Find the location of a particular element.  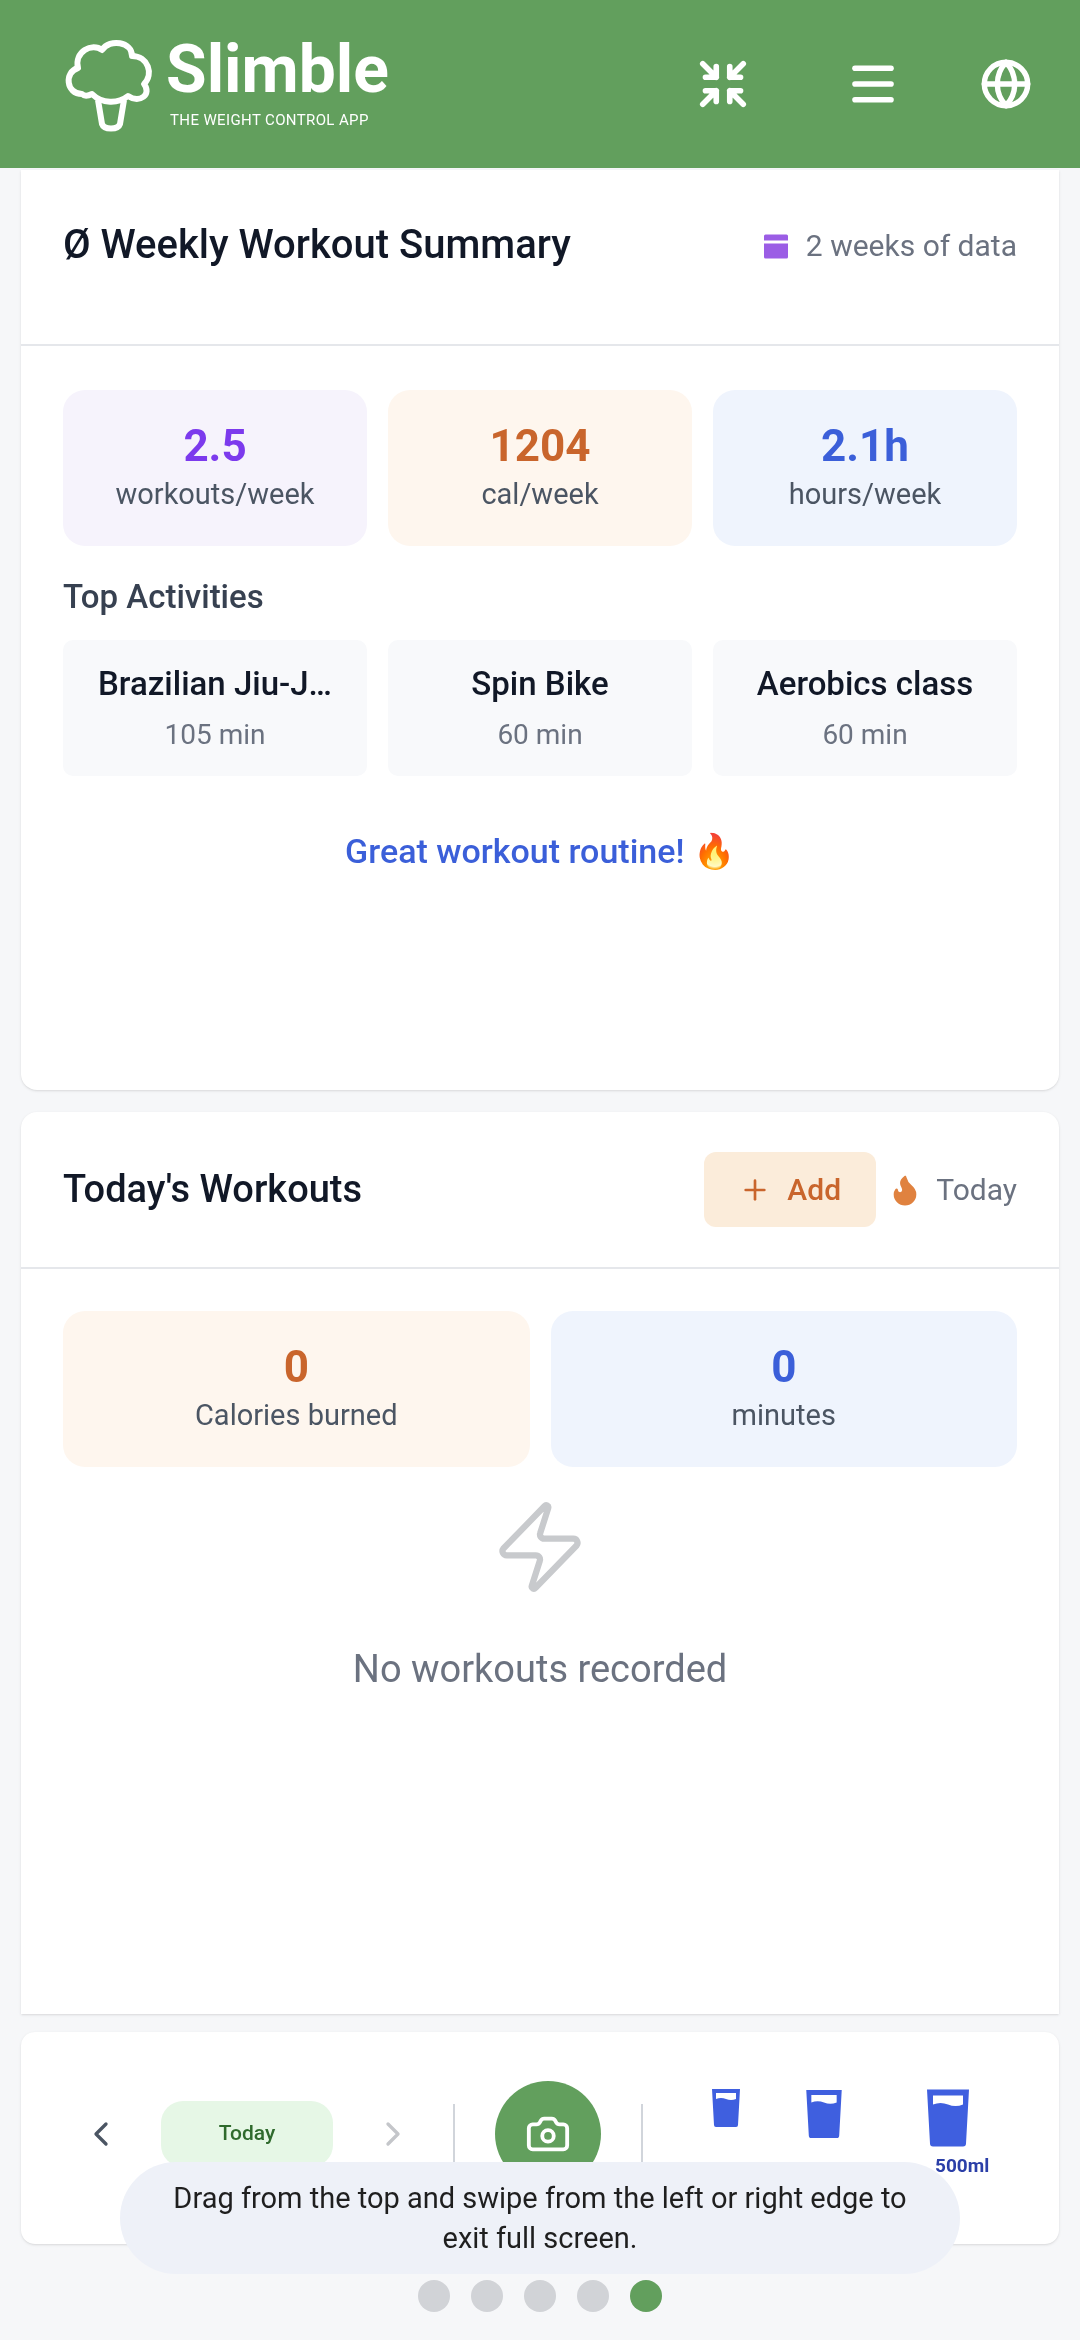

app-tagline: THE WEIGHT CONTROL APP is located at coordinates (270, 120).